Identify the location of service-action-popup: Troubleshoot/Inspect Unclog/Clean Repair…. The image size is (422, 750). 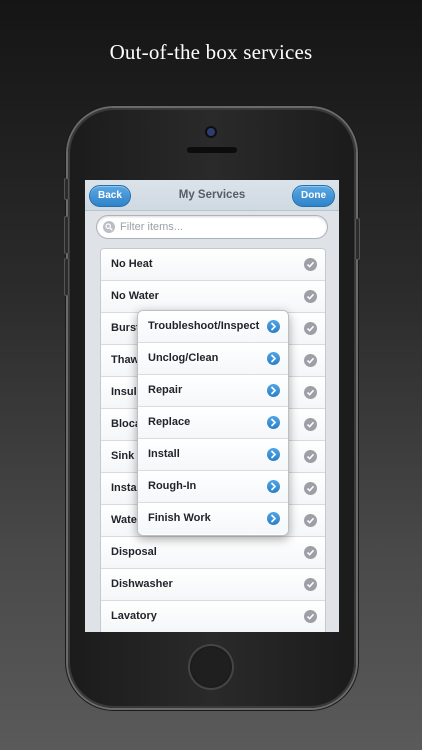
(213, 423).